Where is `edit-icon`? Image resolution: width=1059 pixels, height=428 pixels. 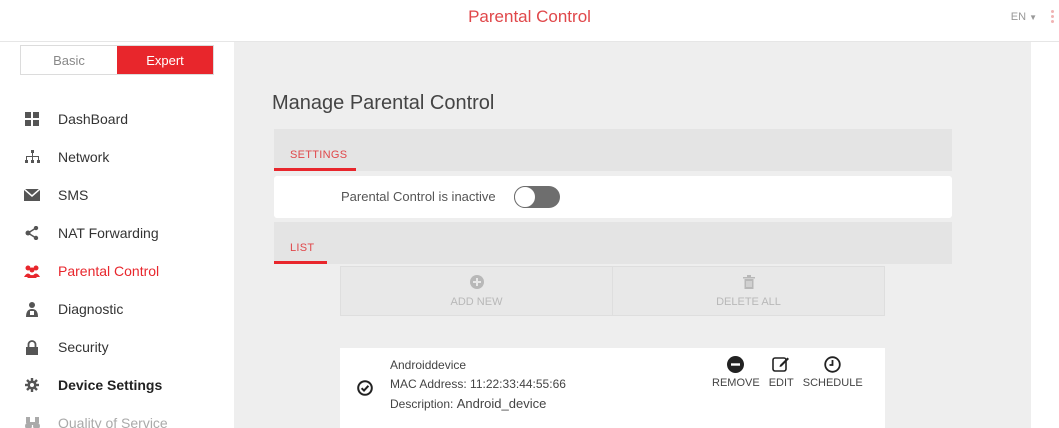 edit-icon is located at coordinates (781, 364).